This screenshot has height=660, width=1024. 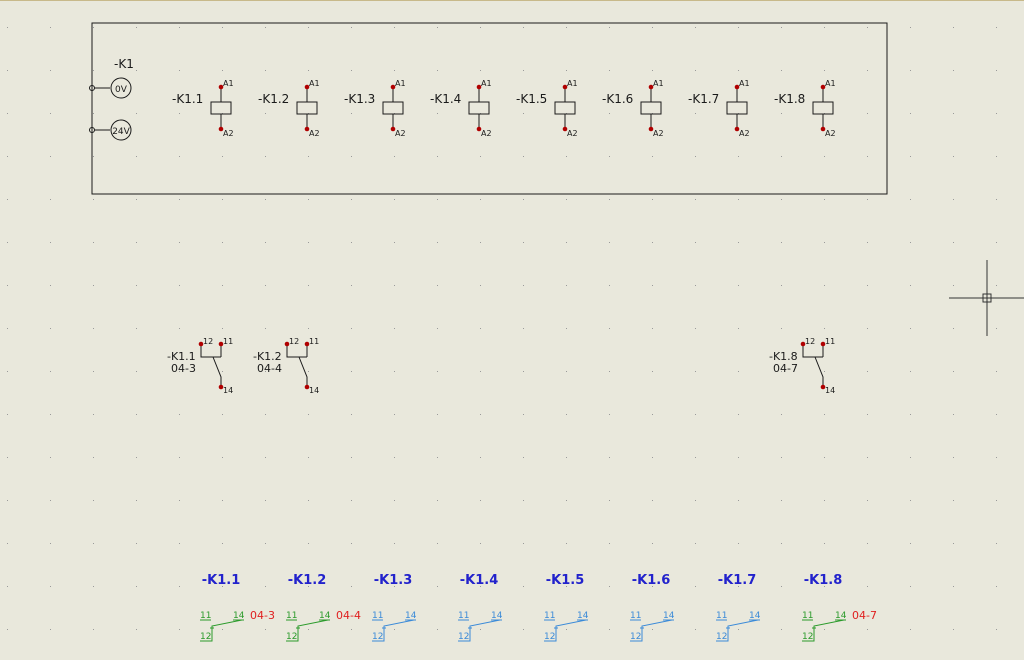 I want to click on contact-k1.2: -K1.204-412 1114, so click(x=286, y=366).